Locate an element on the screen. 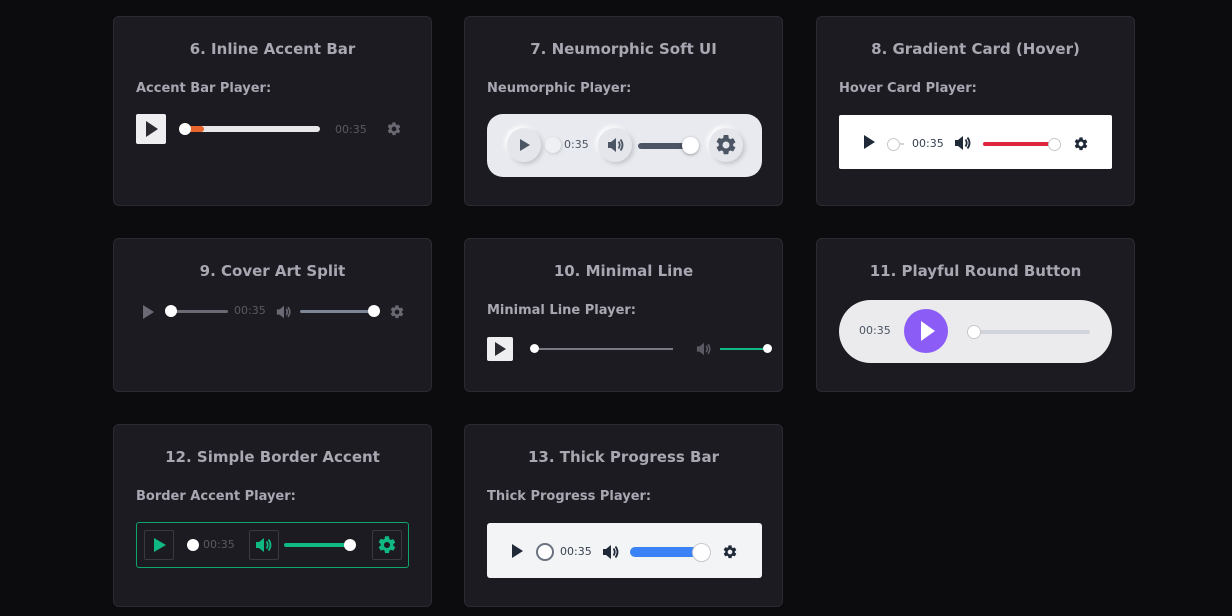 The height and width of the screenshot is (616, 1232). card-cover-art-split: 9. Cover Art Split 00:35 is located at coordinates (272, 315).